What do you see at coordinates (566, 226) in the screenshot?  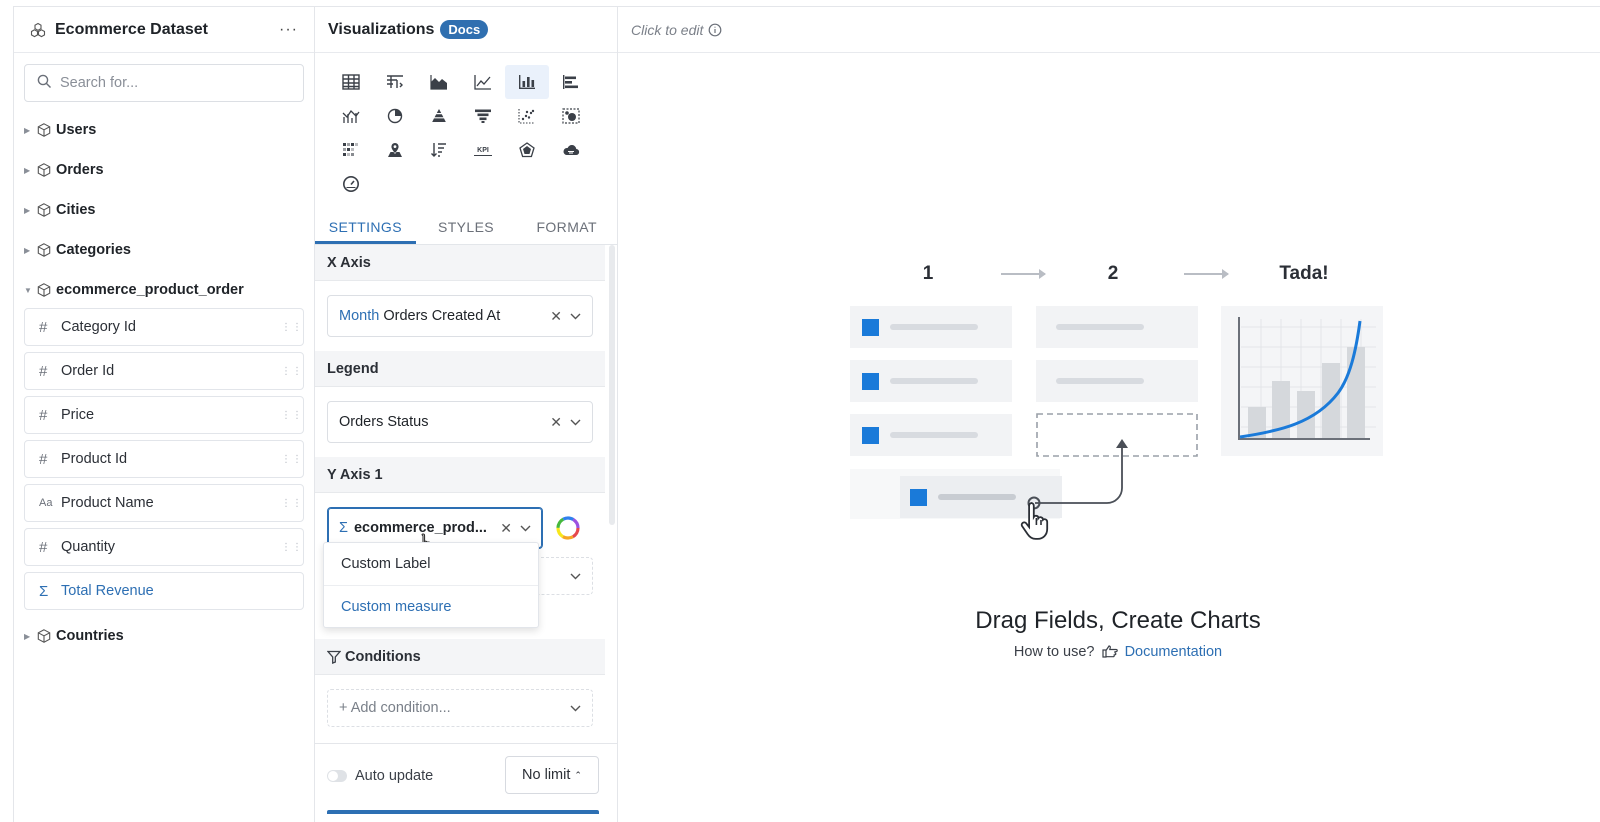 I see `tab-format: FORMAT` at bounding box center [566, 226].